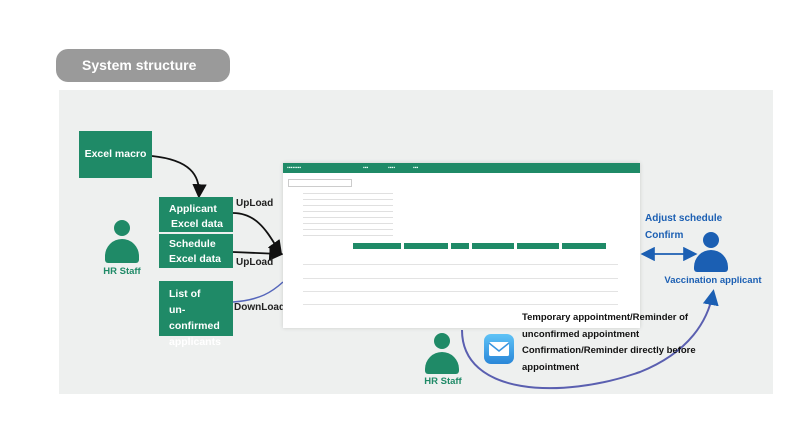 The image size is (797, 448). What do you see at coordinates (195, 259) in the screenshot?
I see `schedule-line-2: Excel data` at bounding box center [195, 259].